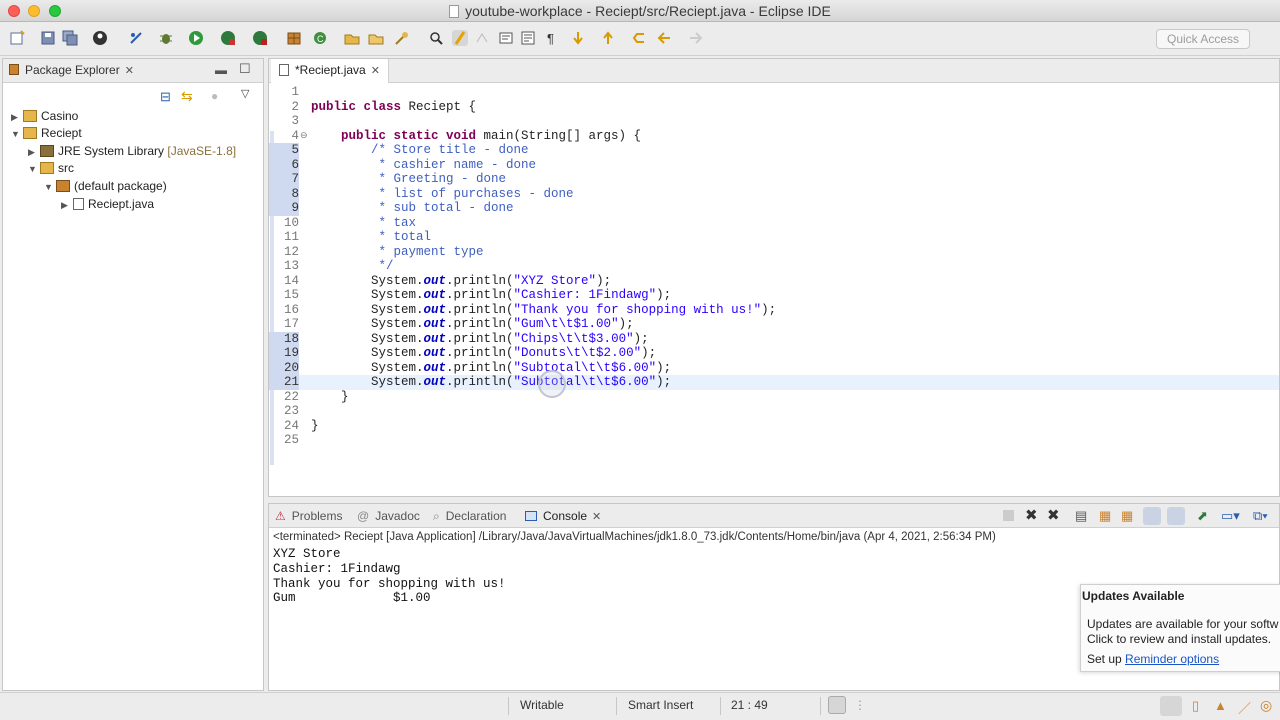 The image size is (1280, 720). Describe the element at coordinates (100, 38) in the screenshot. I see `profile-icon` at that location.